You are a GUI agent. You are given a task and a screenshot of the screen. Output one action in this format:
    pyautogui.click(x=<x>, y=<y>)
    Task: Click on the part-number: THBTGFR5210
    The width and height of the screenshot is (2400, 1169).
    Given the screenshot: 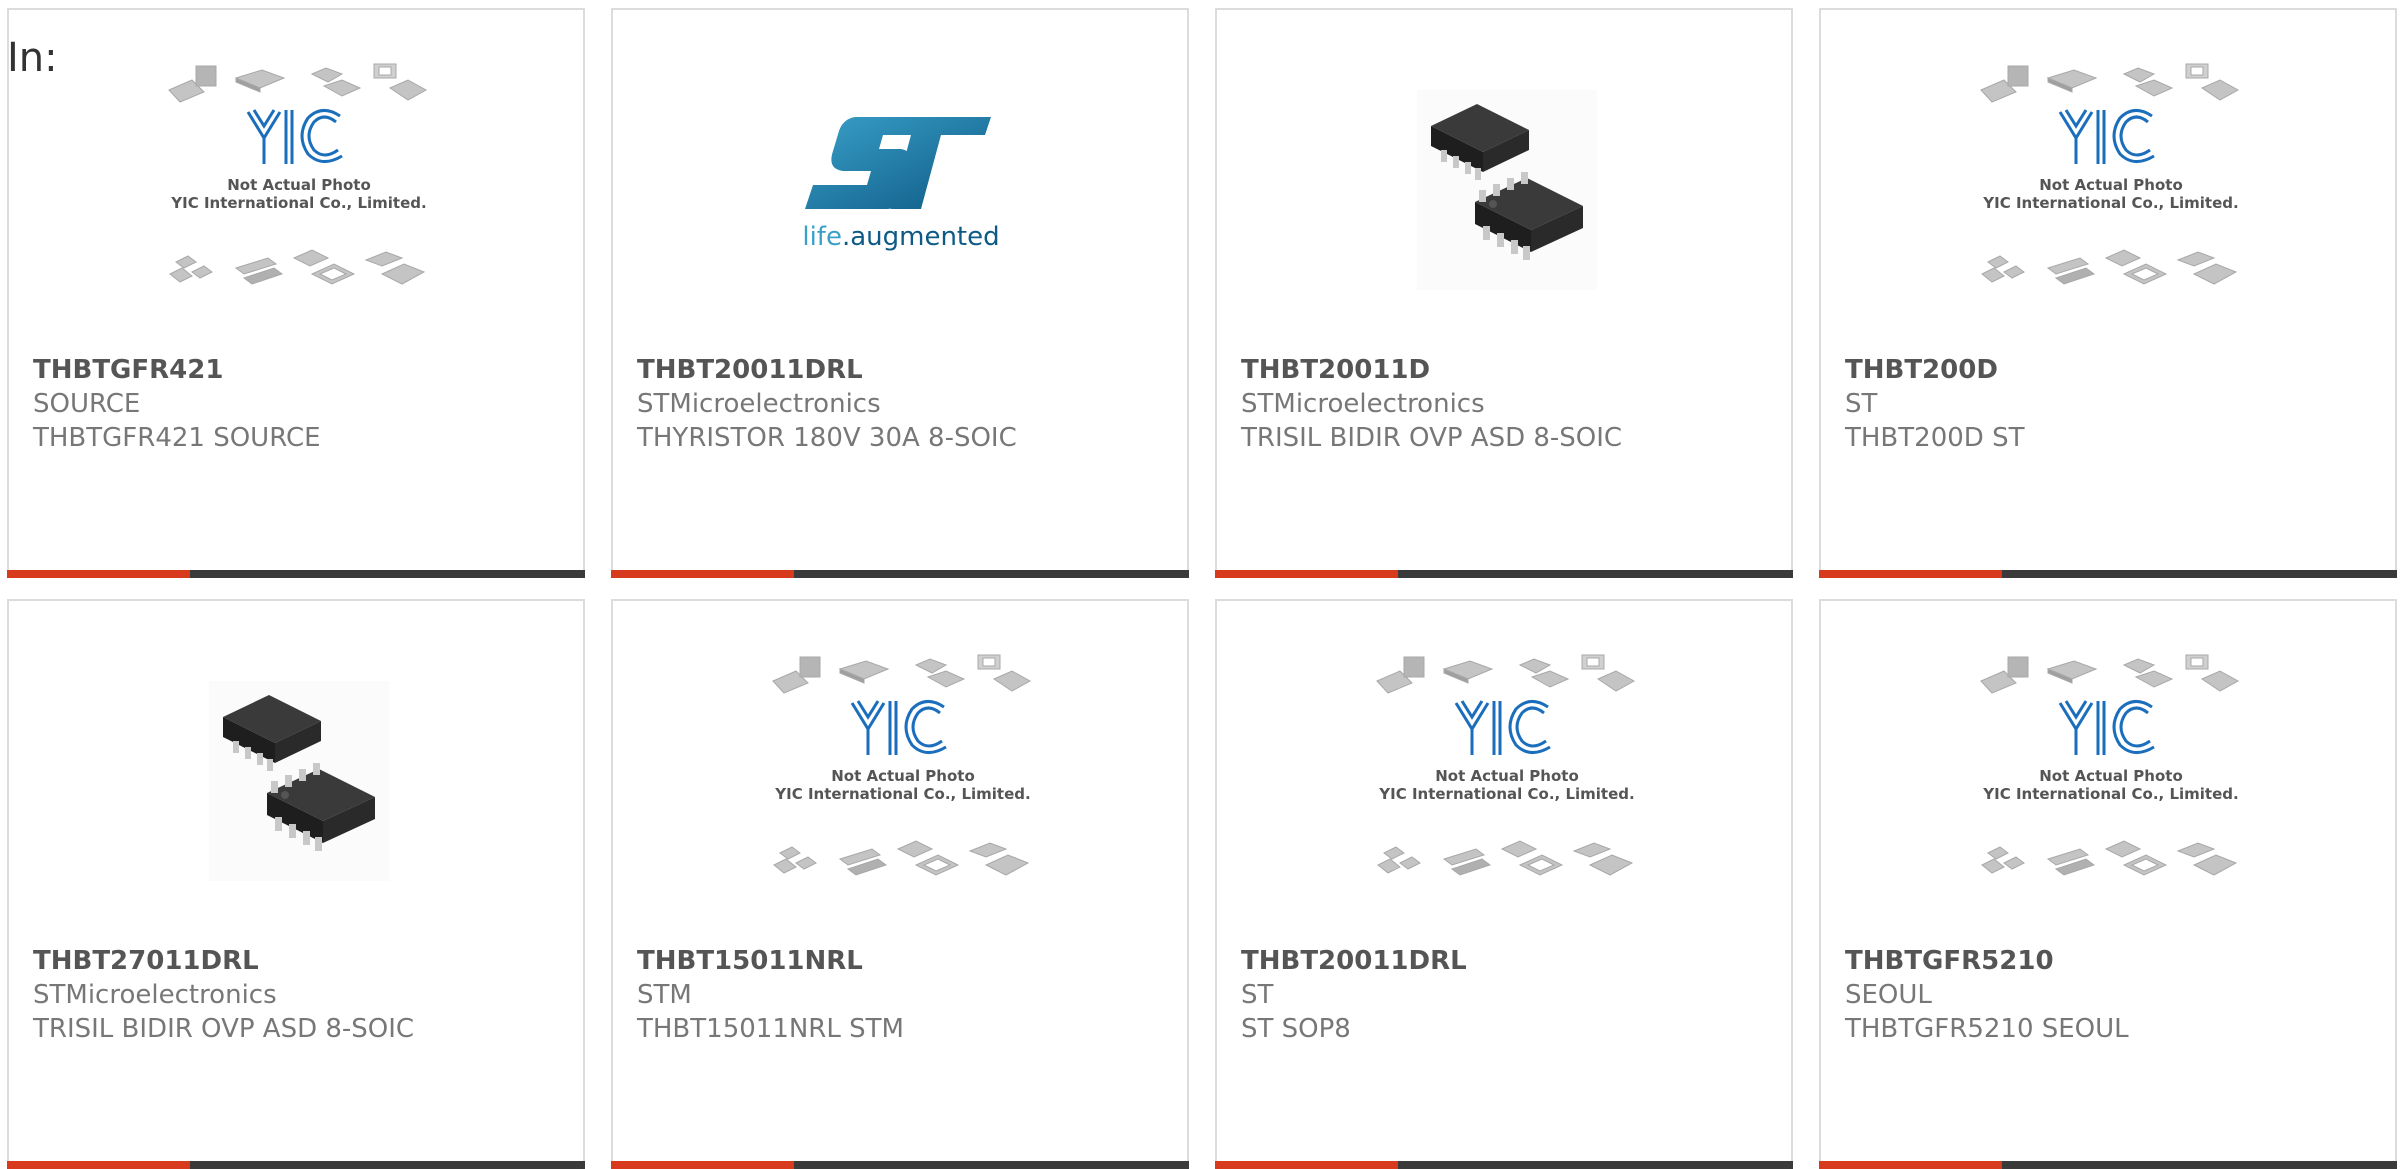 What is the action you would take?
    pyautogui.click(x=1949, y=961)
    